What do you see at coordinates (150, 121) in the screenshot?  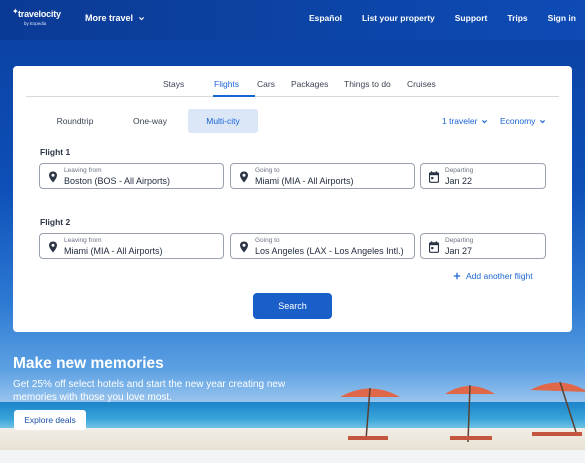 I see `one-way-option: One-way` at bounding box center [150, 121].